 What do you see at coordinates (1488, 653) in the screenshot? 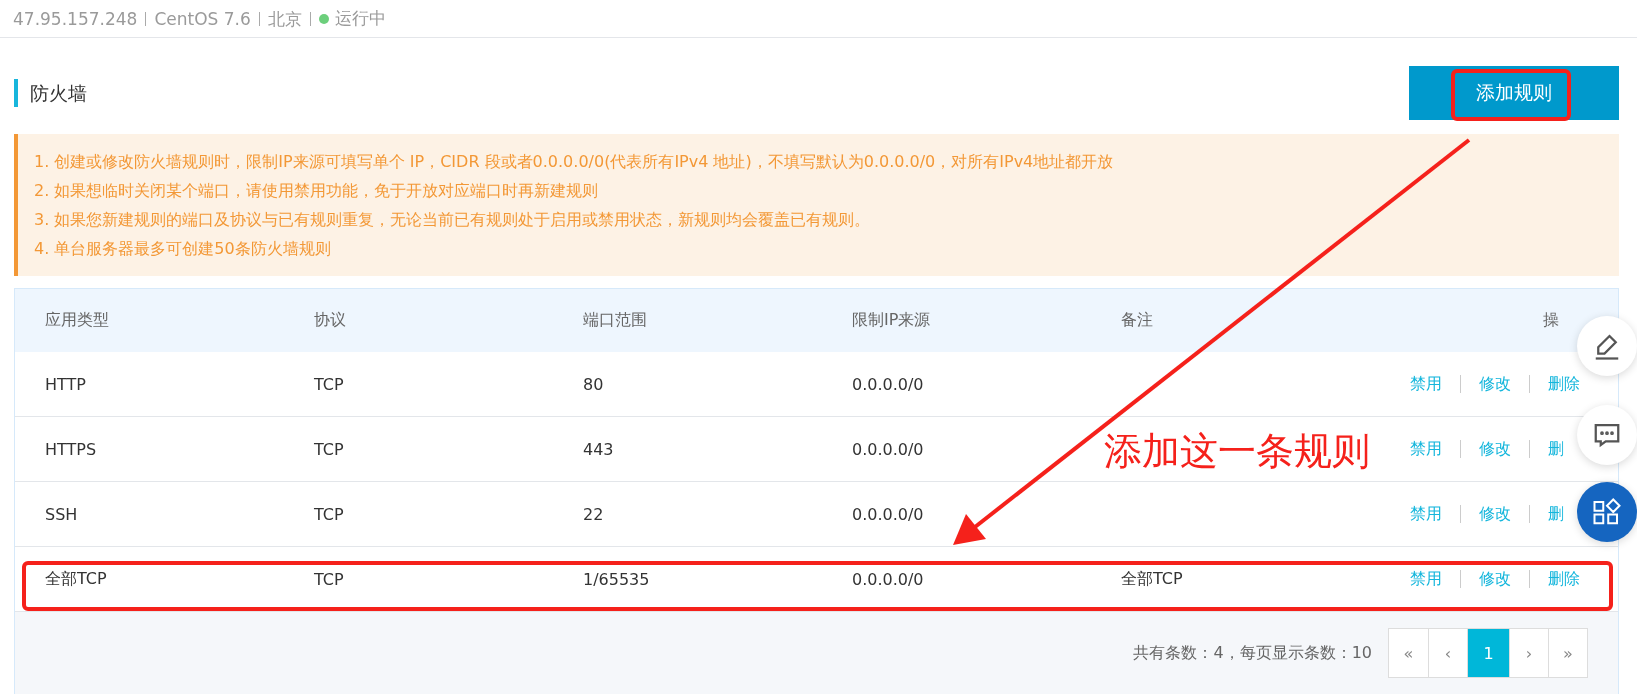
I see `page-button: 1` at bounding box center [1488, 653].